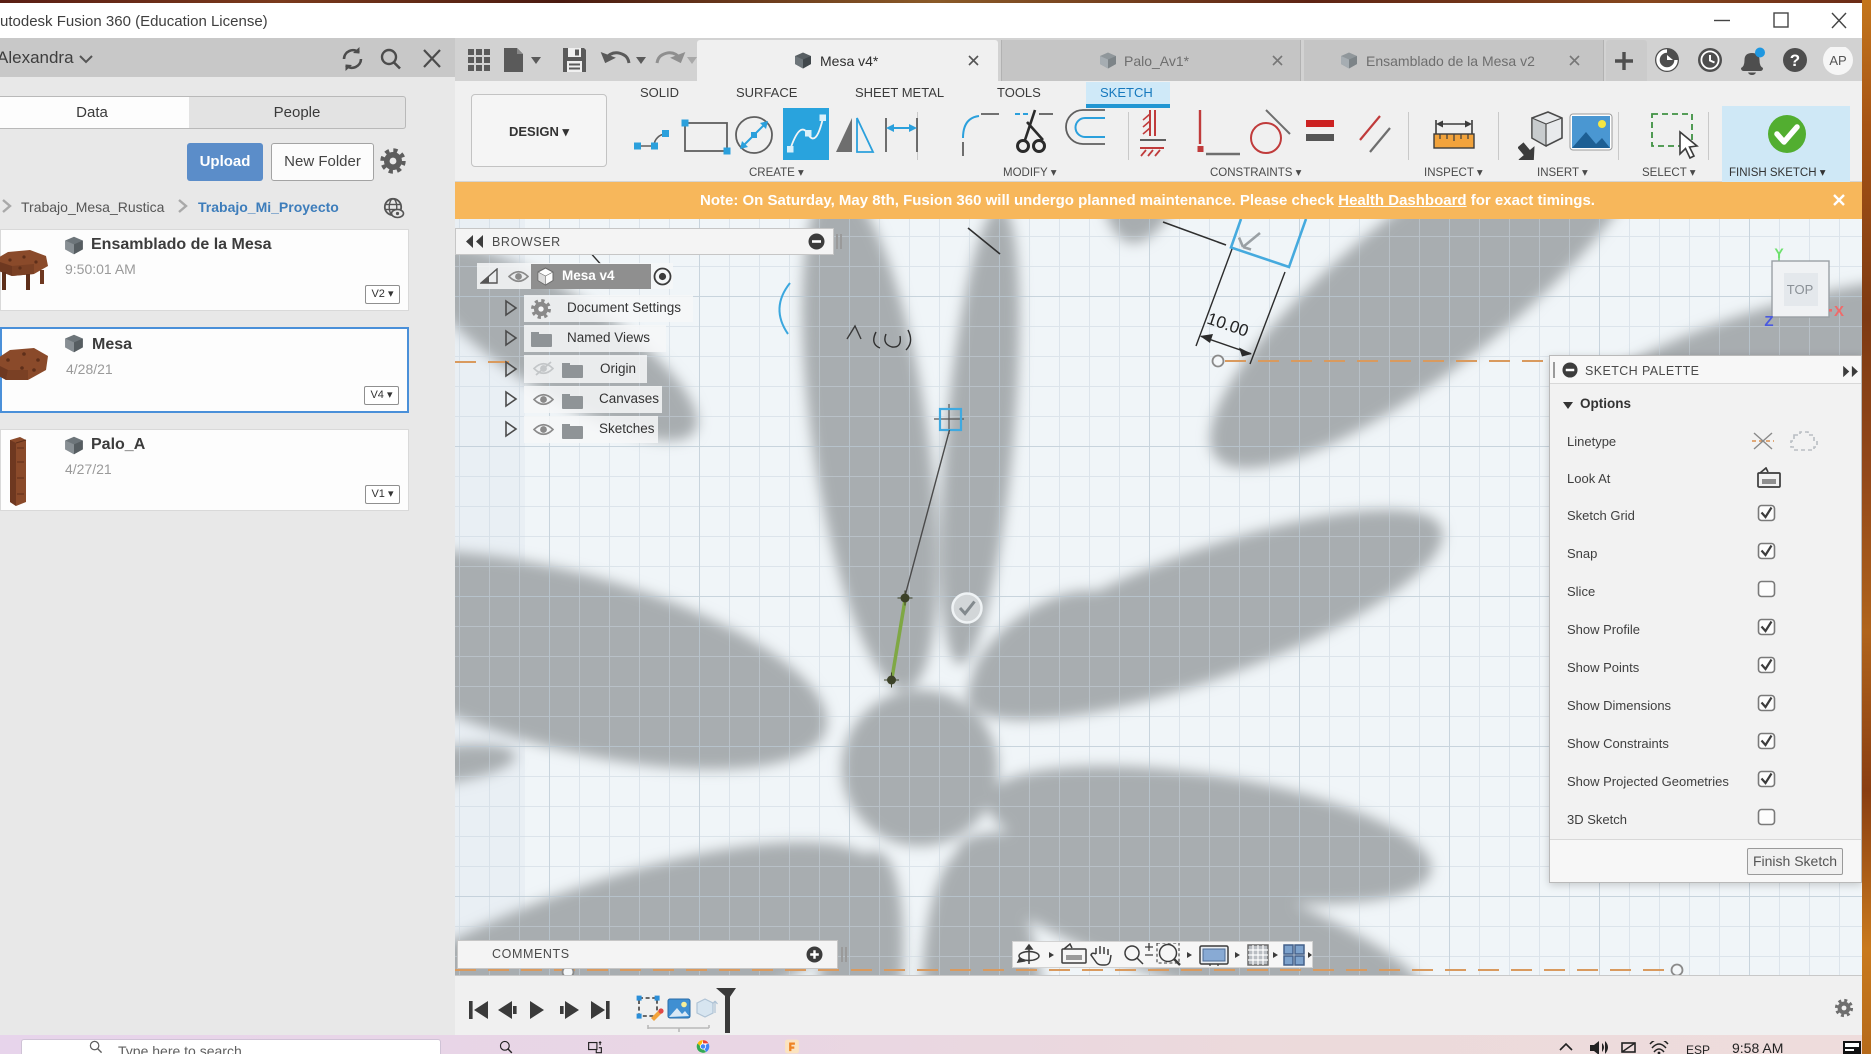  Describe the element at coordinates (1800, 289) in the screenshot. I see `svg-text: TOP` at that location.